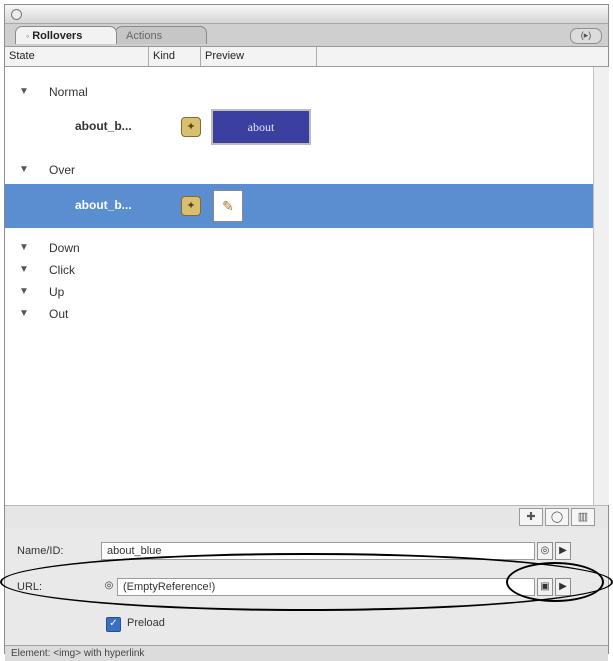 This screenshot has height=661, width=613. What do you see at coordinates (299, 292) in the screenshot?
I see `state-up: ▼ Up` at bounding box center [299, 292].